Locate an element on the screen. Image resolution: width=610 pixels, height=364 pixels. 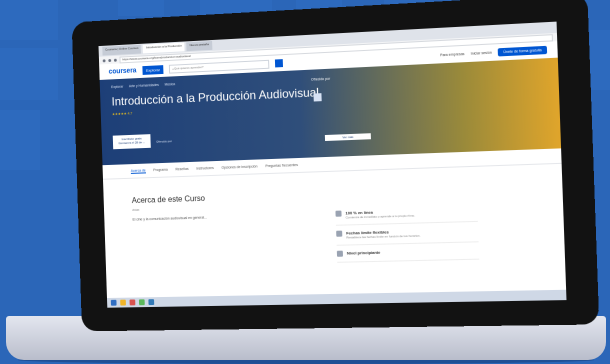
breadcrumb-item: Música is located at coordinates (169, 84).